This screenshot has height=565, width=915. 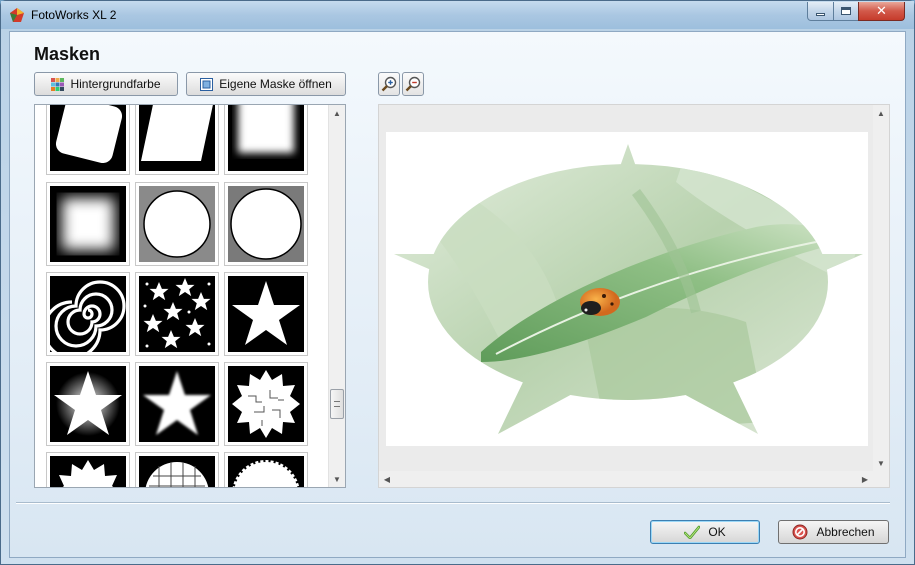 I want to click on circle-on-gray-thumb, so click(x=177, y=224).